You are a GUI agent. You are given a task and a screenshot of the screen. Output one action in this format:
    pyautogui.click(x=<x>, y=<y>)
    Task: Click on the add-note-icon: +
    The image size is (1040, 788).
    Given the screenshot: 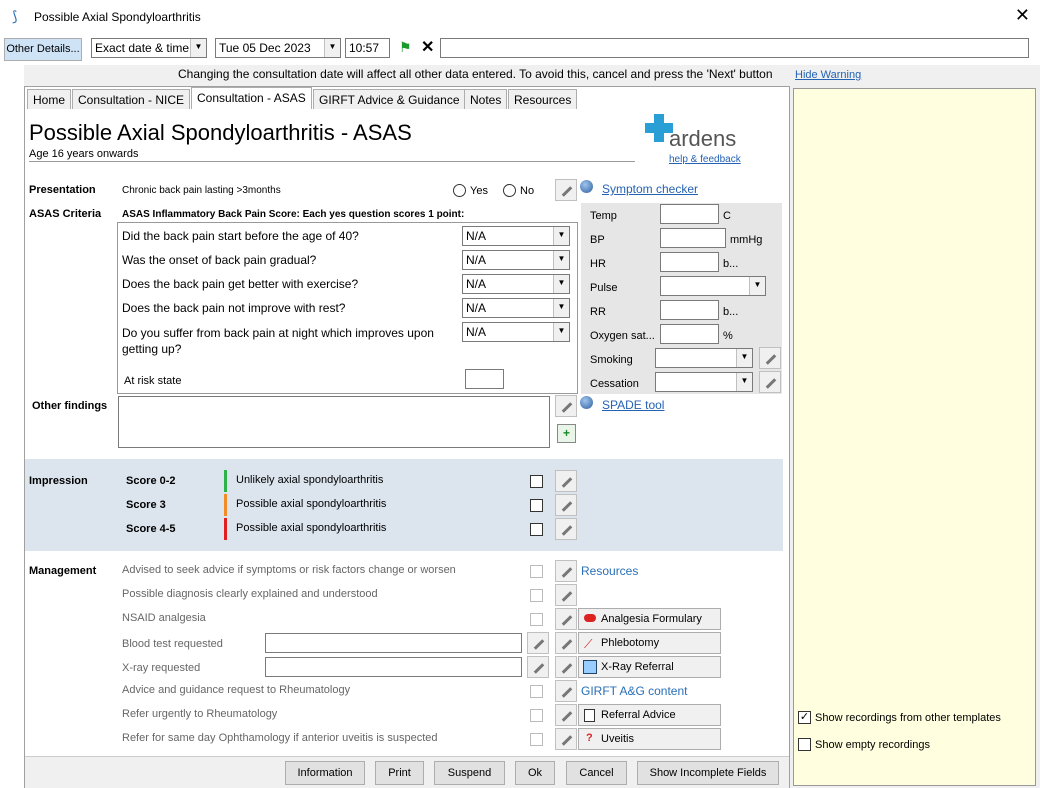 What is the action you would take?
    pyautogui.click(x=566, y=433)
    